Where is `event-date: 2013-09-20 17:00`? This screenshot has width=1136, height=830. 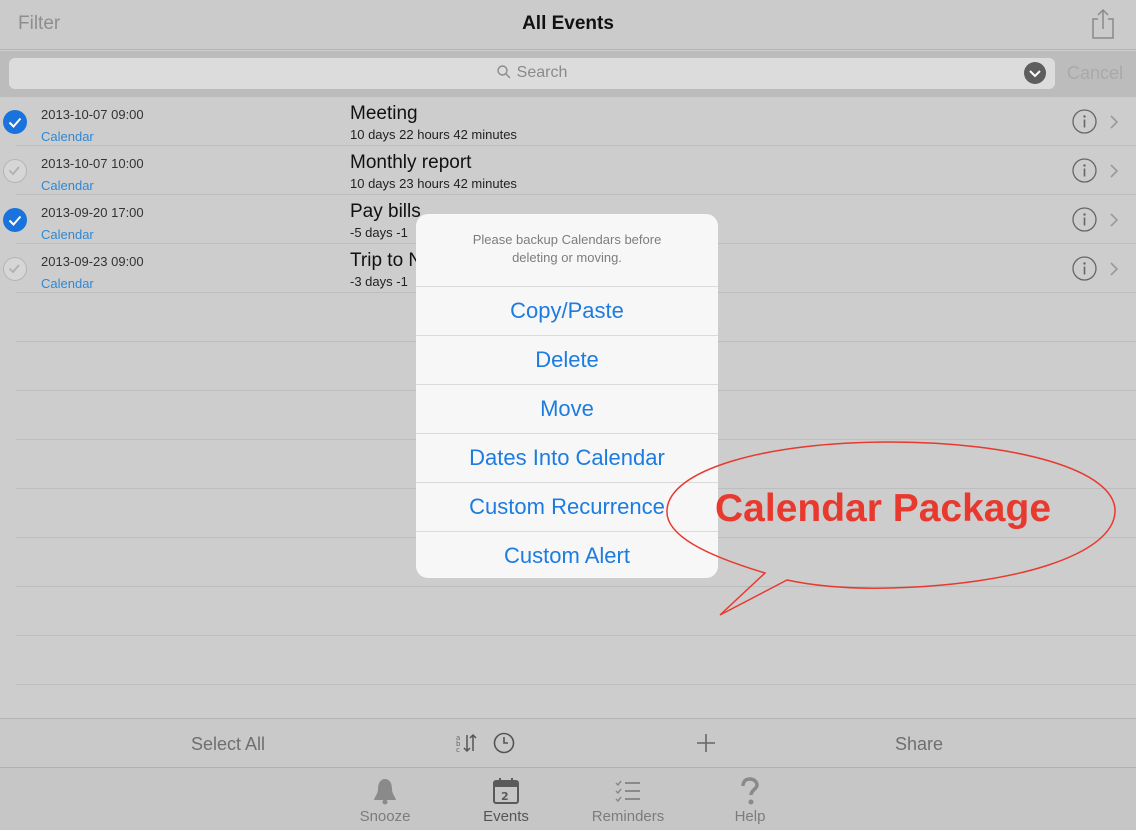 event-date: 2013-09-20 17:00 is located at coordinates (92, 212).